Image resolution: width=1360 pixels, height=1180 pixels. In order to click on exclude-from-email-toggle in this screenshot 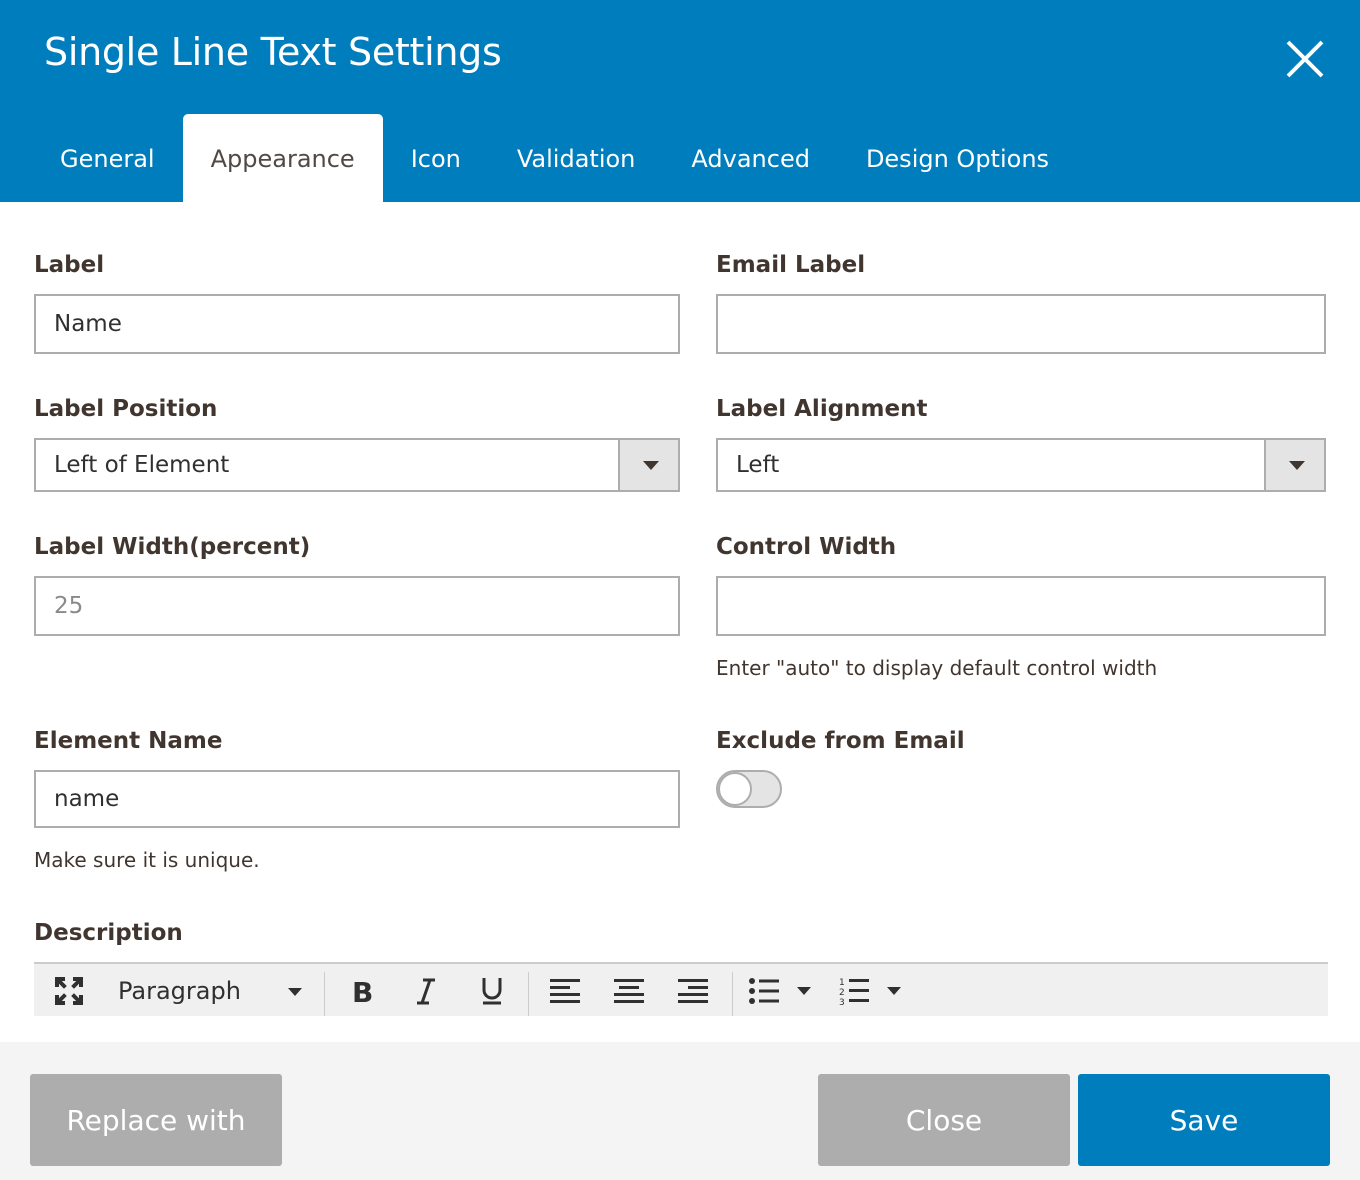, I will do `click(749, 789)`.